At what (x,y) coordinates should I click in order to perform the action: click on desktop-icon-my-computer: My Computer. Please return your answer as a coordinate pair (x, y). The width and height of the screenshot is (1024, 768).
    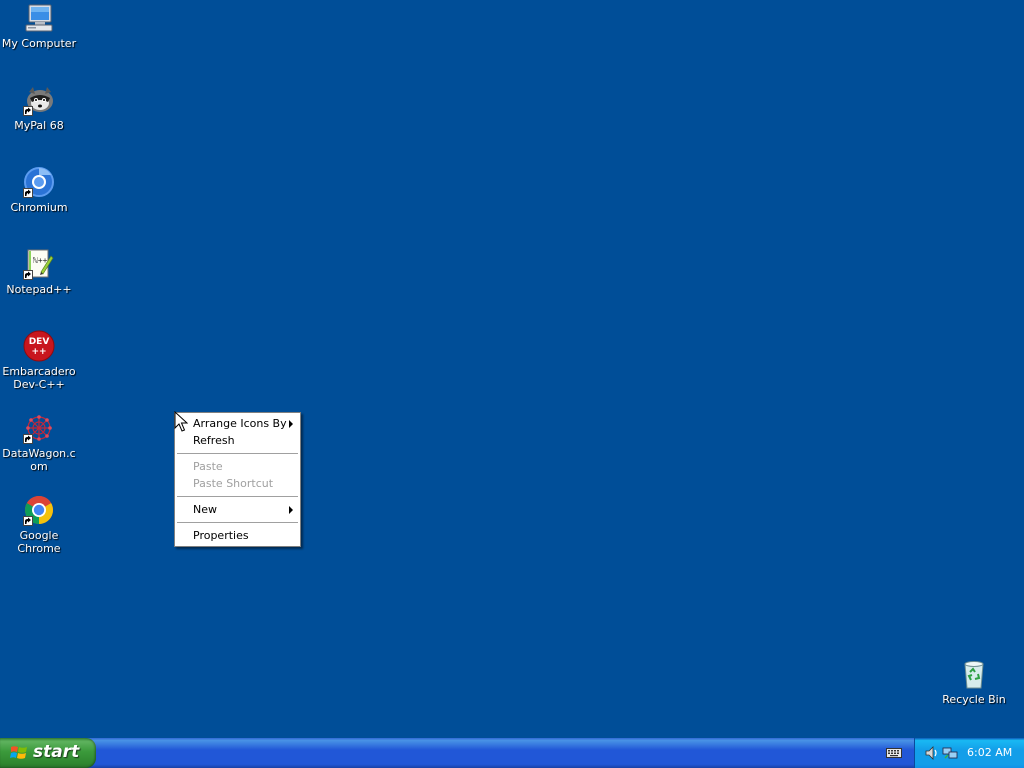
    Looking at the image, I should click on (39, 26).